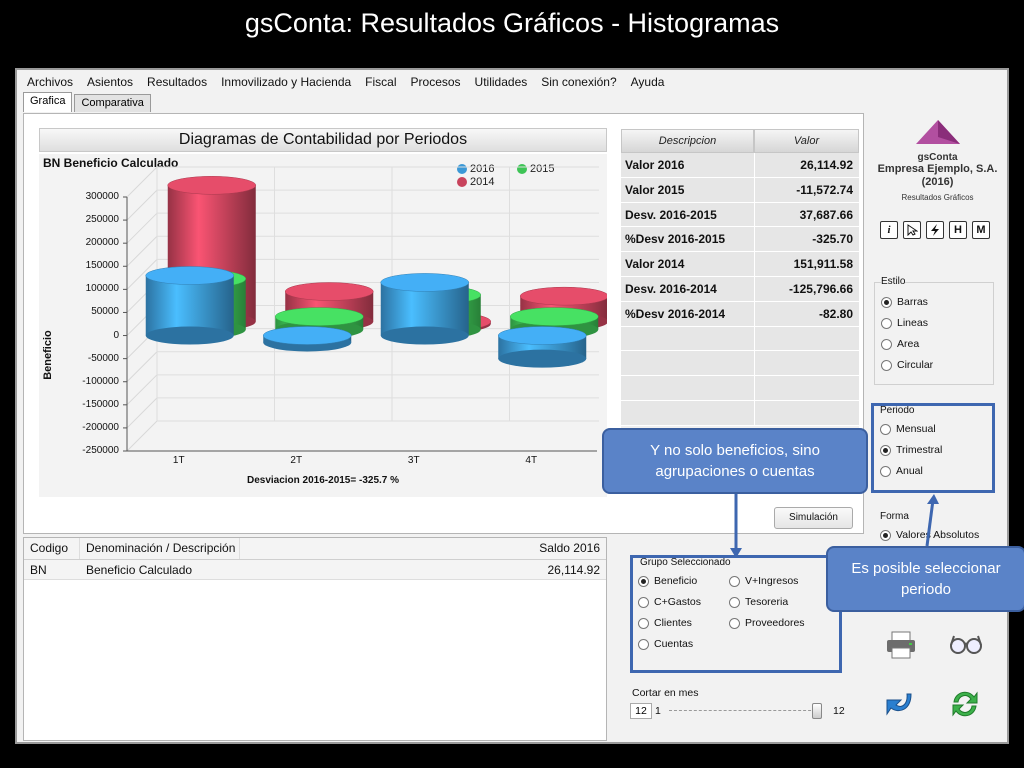 The image size is (1024, 768). Describe the element at coordinates (103, 358) in the screenshot. I see `y-tick-label: -50000` at that location.